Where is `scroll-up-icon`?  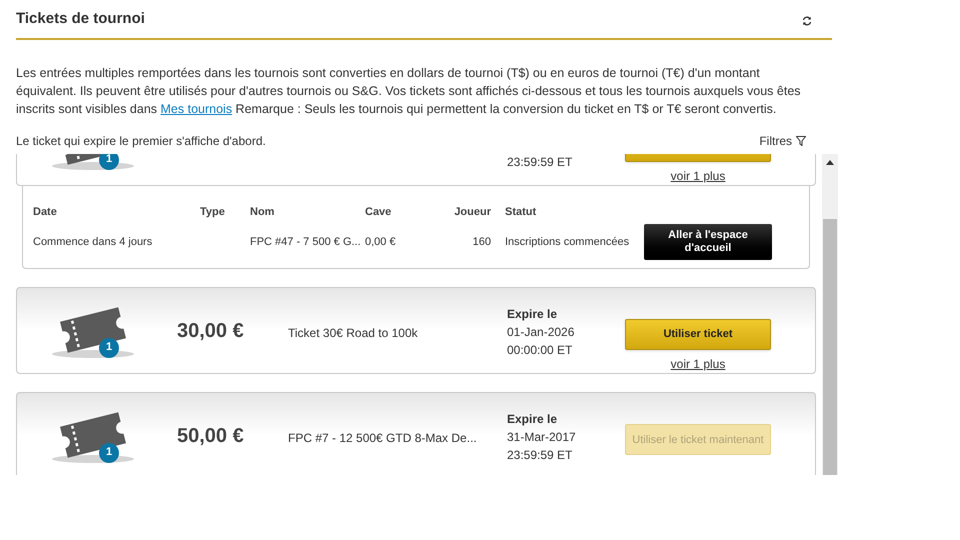
scroll-up-icon is located at coordinates (830, 162).